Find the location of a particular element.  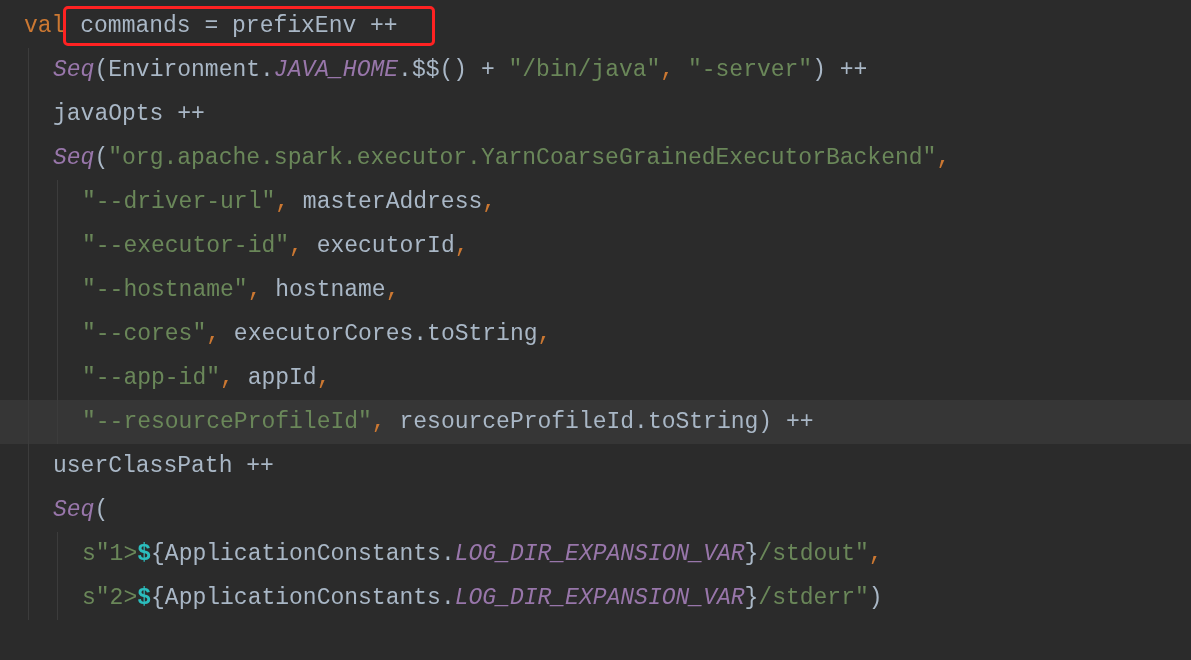

code-line: "--cores", executorCores.toString, is located at coordinates (317, 334).